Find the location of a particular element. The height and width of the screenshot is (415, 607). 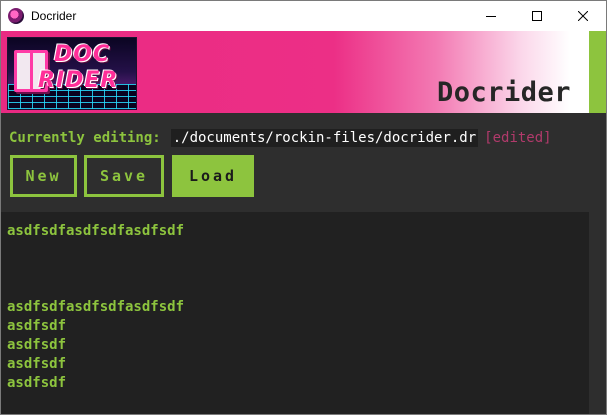

save-button: Save is located at coordinates (124, 176).